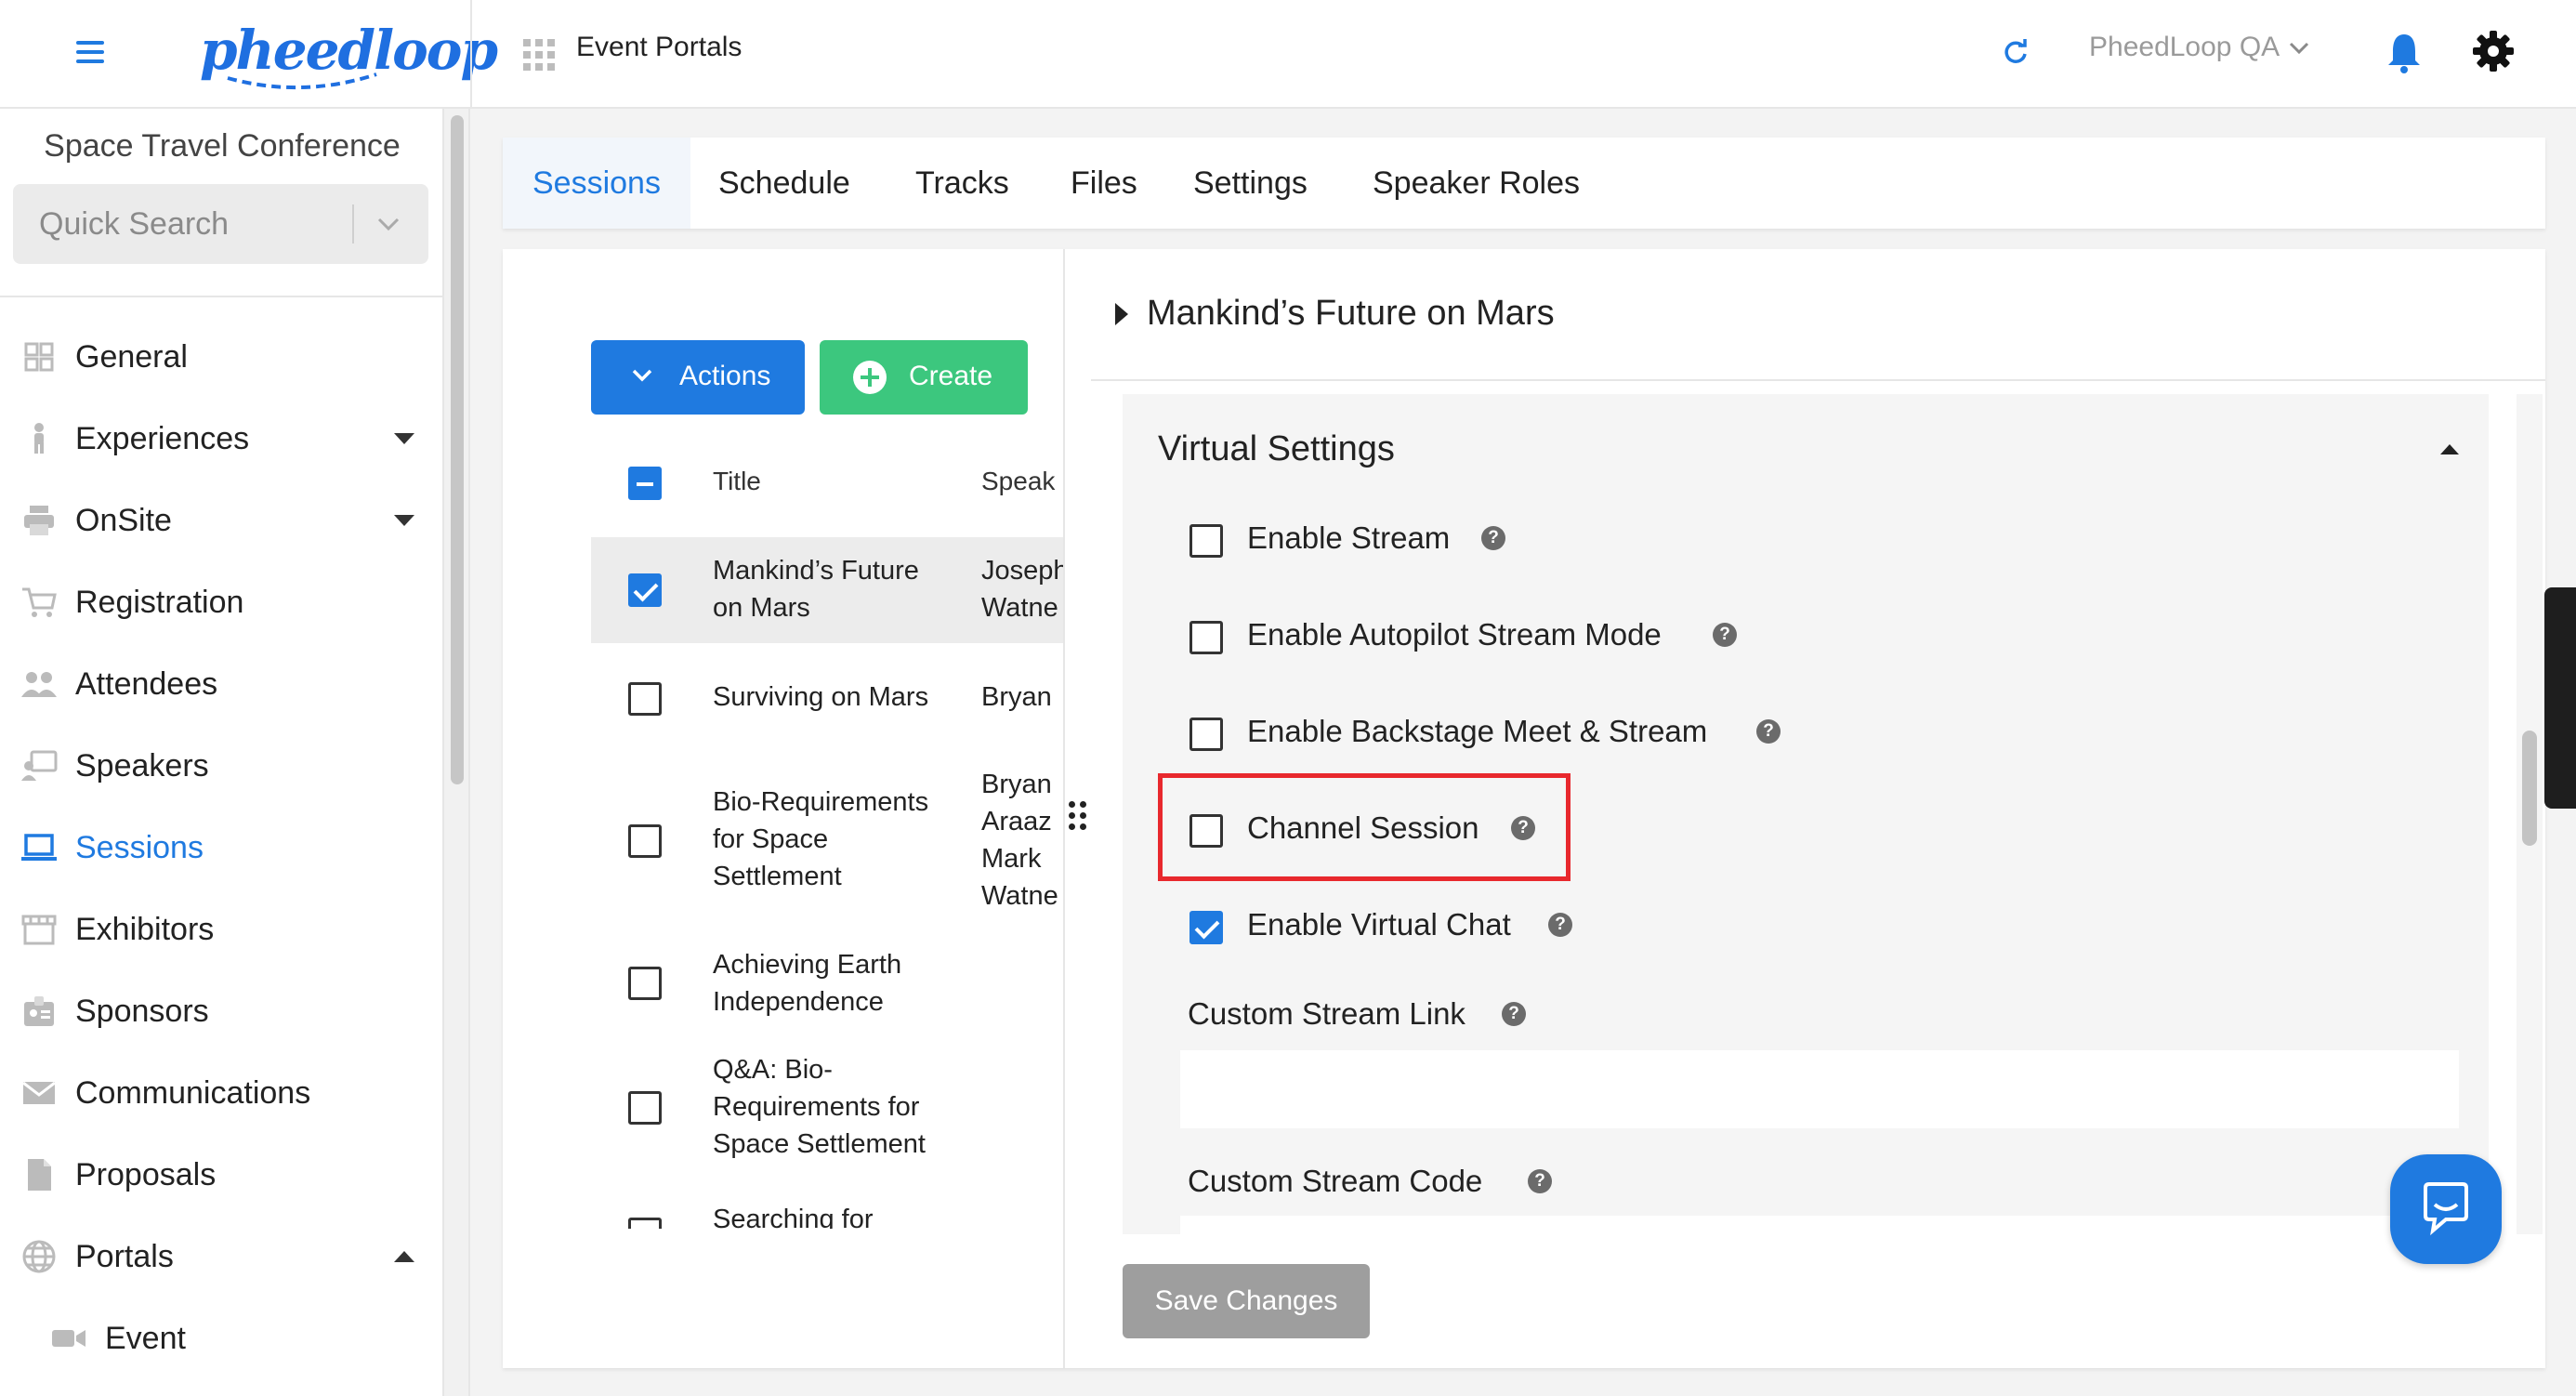 The width and height of the screenshot is (2576, 1396). Describe the element at coordinates (1477, 731) in the screenshot. I see `enable-backstage-label: Enable Backstage Meet & Stream` at that location.